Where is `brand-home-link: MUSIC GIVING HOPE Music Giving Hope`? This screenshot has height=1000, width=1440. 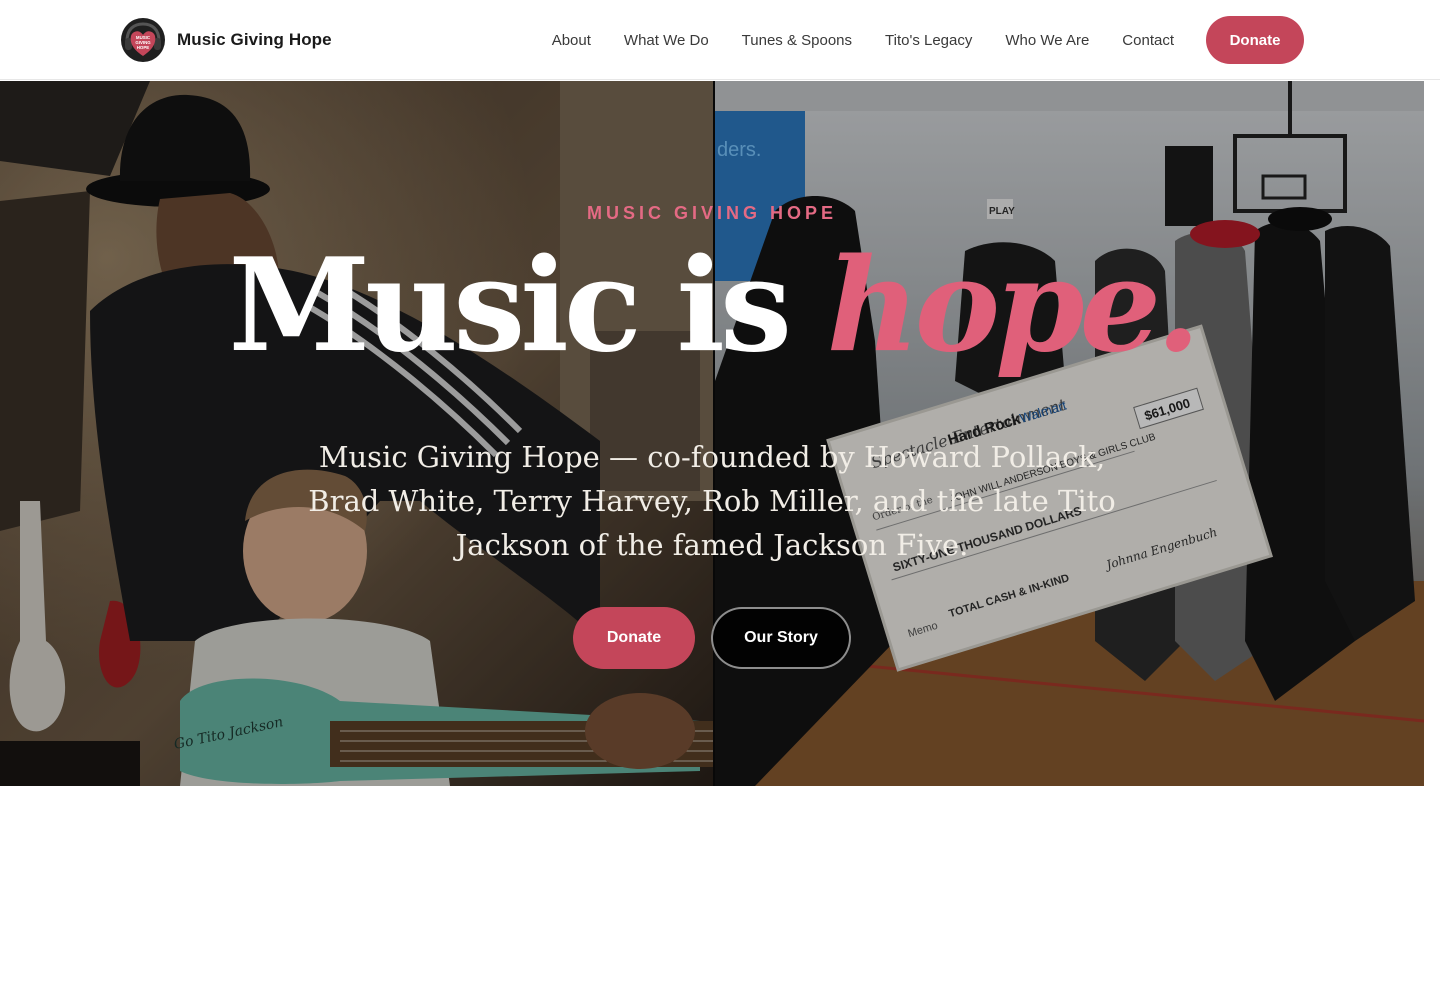
brand-home-link: MUSIC GIVING HOPE Music Giving Hope is located at coordinates (226, 40).